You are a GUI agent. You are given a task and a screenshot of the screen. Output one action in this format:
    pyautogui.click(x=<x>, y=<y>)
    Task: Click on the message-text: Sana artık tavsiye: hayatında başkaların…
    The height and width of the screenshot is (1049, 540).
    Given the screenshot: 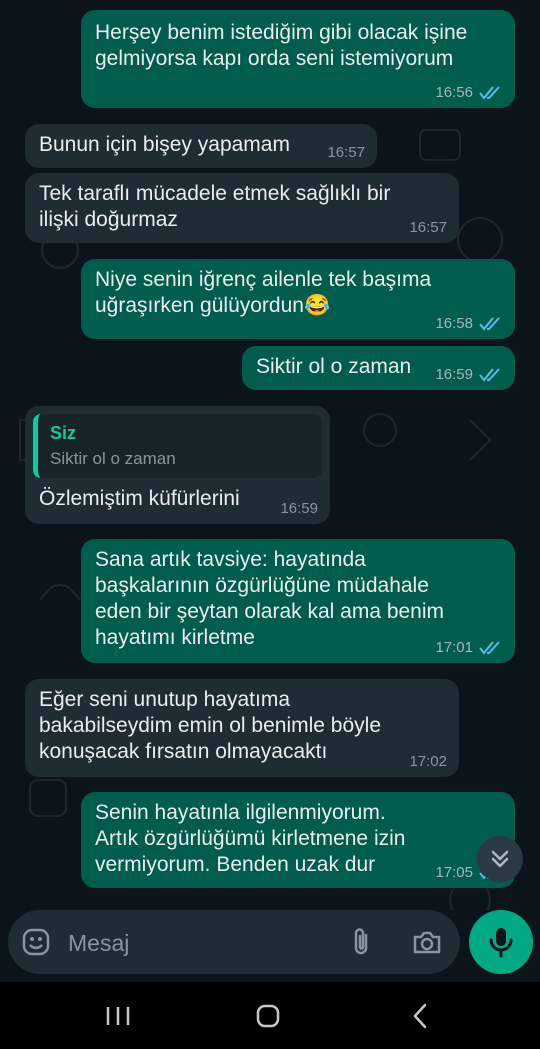 What is the action you would take?
    pyautogui.click(x=270, y=598)
    